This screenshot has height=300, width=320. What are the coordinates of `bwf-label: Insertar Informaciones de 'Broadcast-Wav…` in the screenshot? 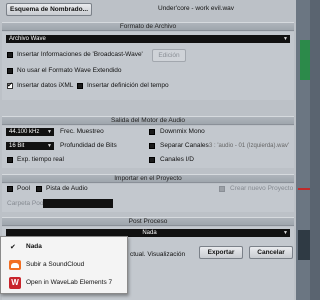 It's located at (80, 54).